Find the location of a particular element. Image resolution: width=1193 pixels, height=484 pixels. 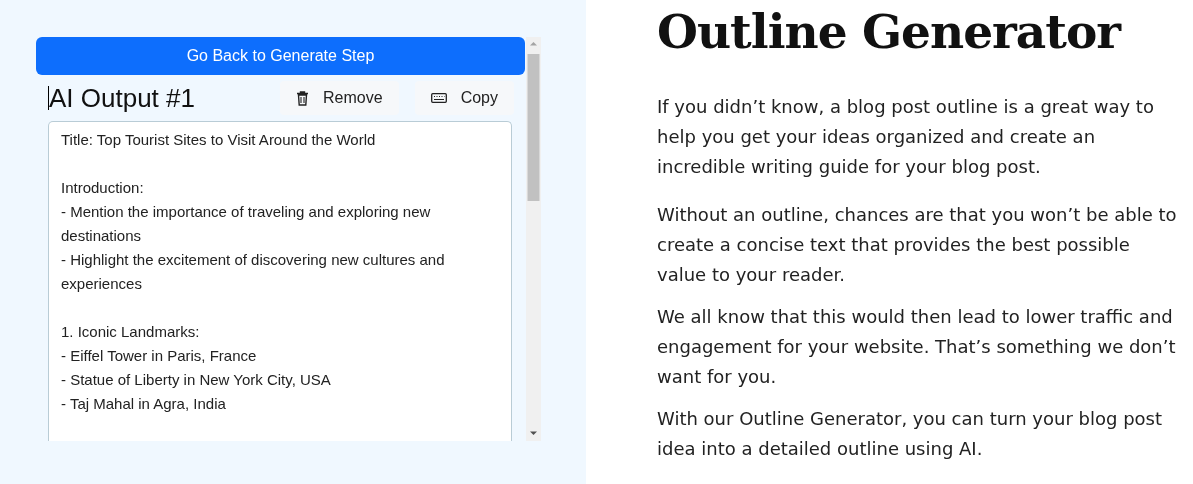

output-line: 1. Iconic Landmarks: is located at coordinates (131, 332).